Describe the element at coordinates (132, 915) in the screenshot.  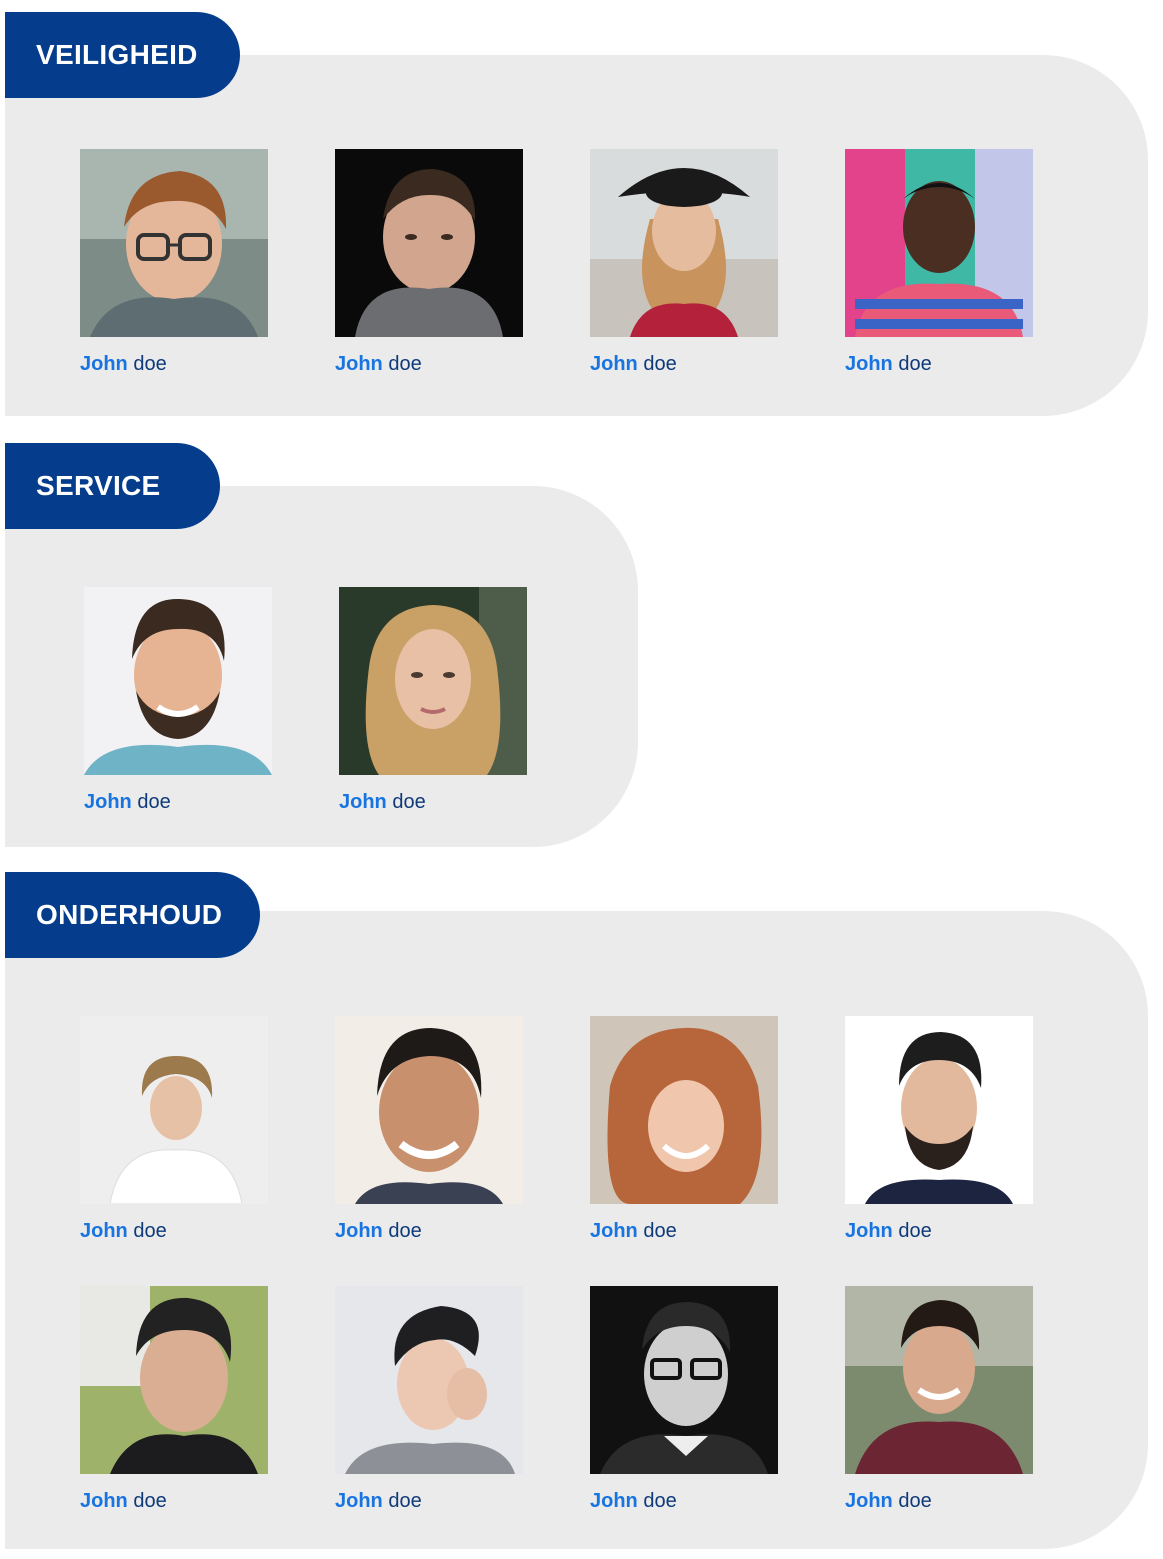
I see `section-title-onderhoud: ONDERHOUD` at that location.